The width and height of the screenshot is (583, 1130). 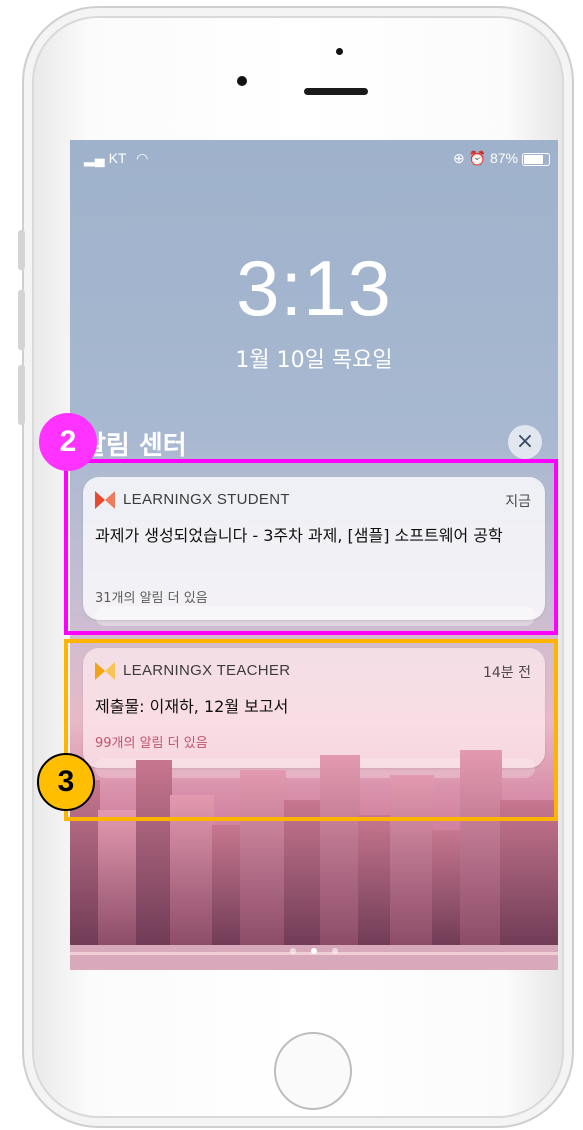 I want to click on earpiece-speaker, so click(x=336, y=91).